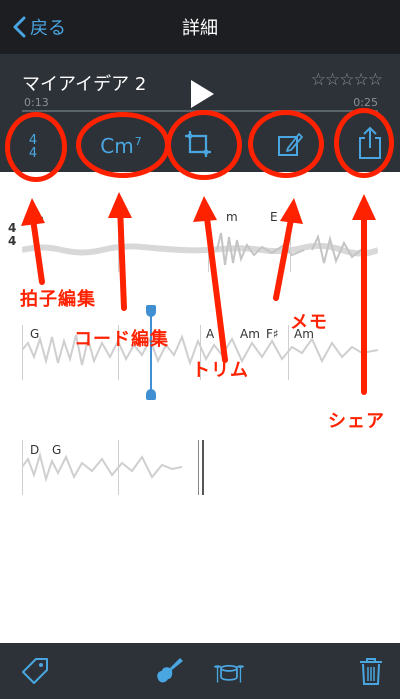 The width and height of the screenshot is (400, 699). I want to click on rating-stars: ☆☆☆☆☆, so click(347, 80).